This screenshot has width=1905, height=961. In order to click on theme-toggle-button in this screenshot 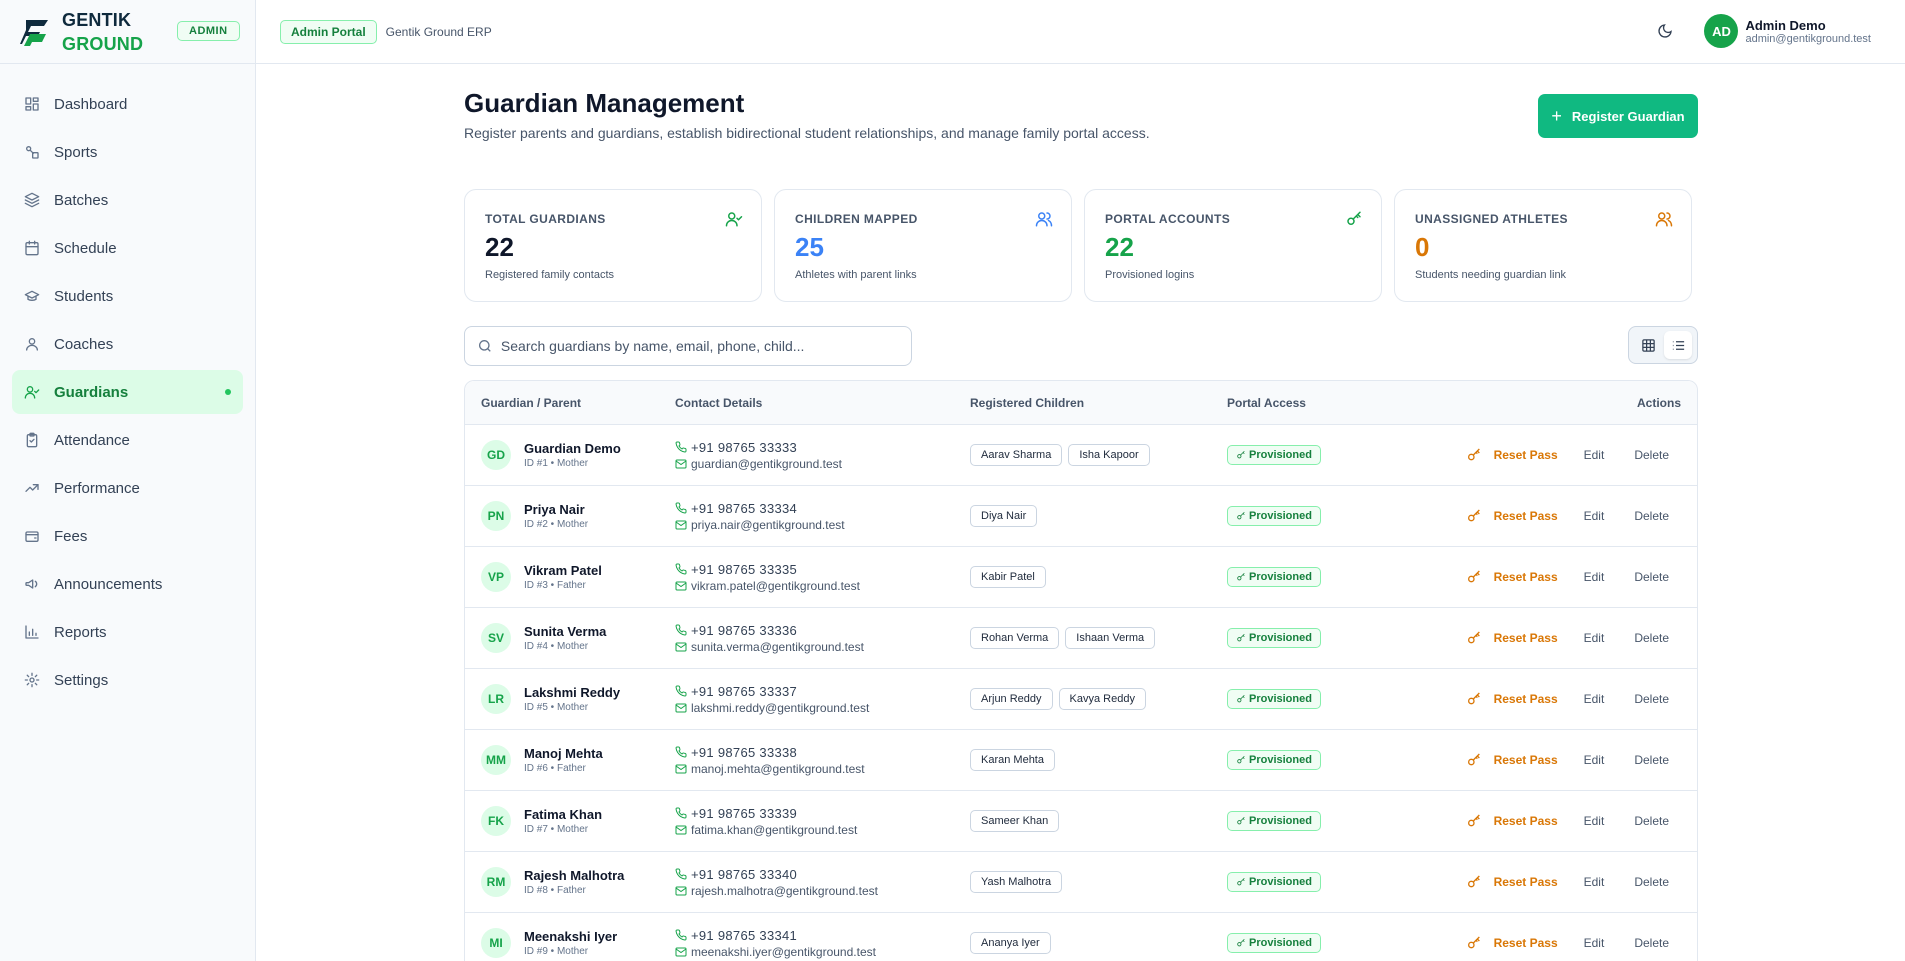, I will do `click(1665, 31)`.